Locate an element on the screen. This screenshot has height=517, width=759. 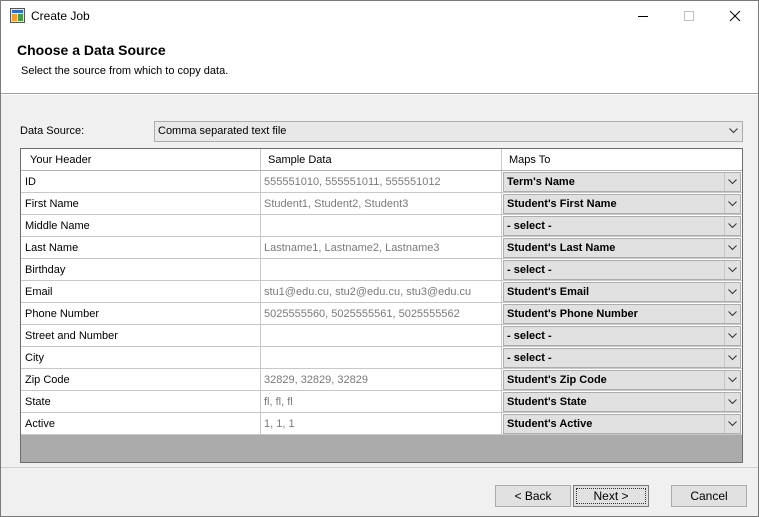
maps-to-value: Term's Name is located at coordinates (541, 182).